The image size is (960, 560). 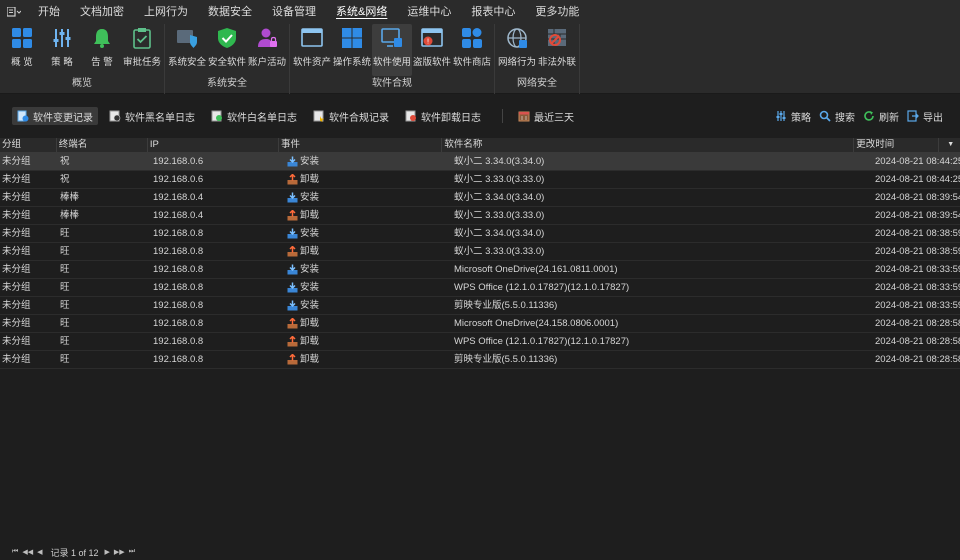 What do you see at coordinates (28, 145) in the screenshot?
I see `column-header: 分组` at bounding box center [28, 145].